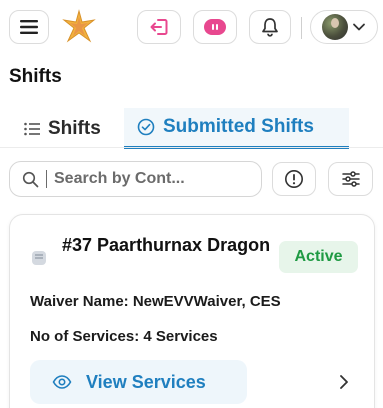 This screenshot has height=408, width=383. What do you see at coordinates (85, 336) in the screenshot?
I see `services-count-label: No of Services:` at bounding box center [85, 336].